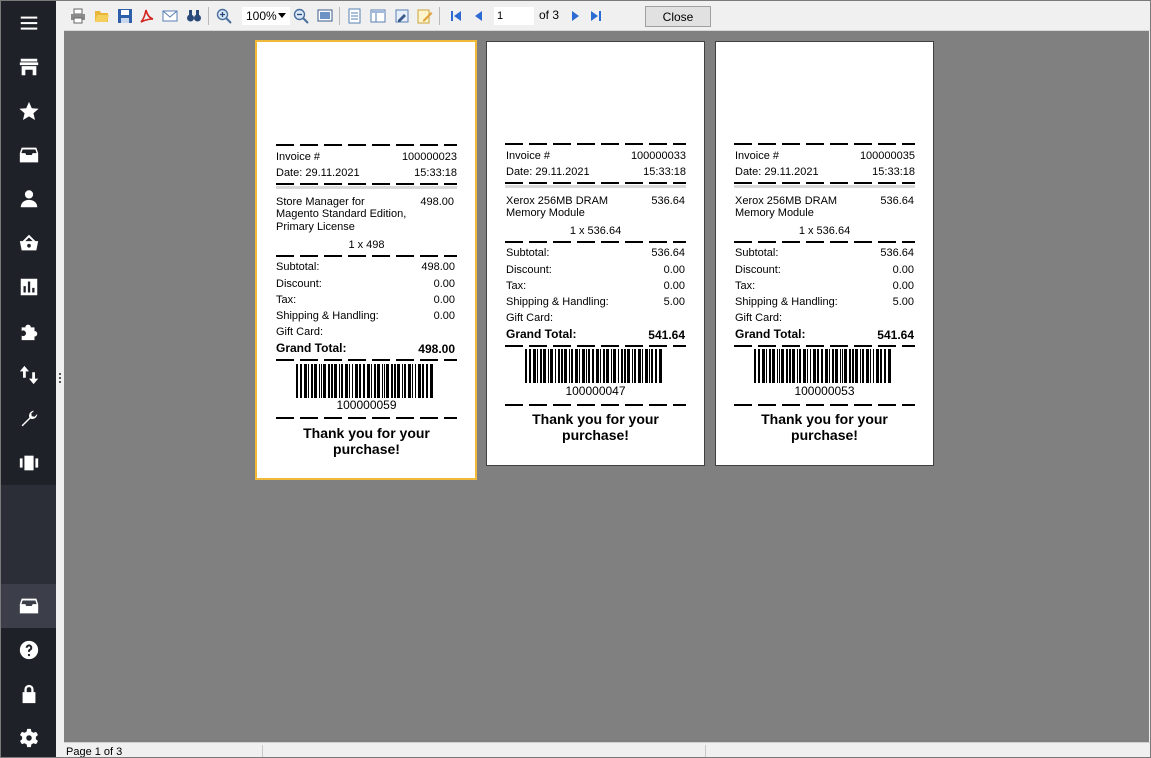 The height and width of the screenshot is (758, 1151). I want to click on puzzle-icon, so click(29, 332).